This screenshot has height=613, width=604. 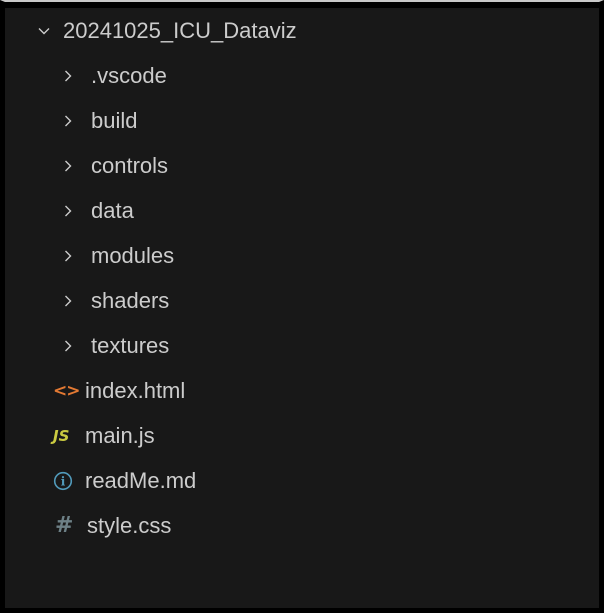 I want to click on html-icon: <>, so click(x=67, y=390).